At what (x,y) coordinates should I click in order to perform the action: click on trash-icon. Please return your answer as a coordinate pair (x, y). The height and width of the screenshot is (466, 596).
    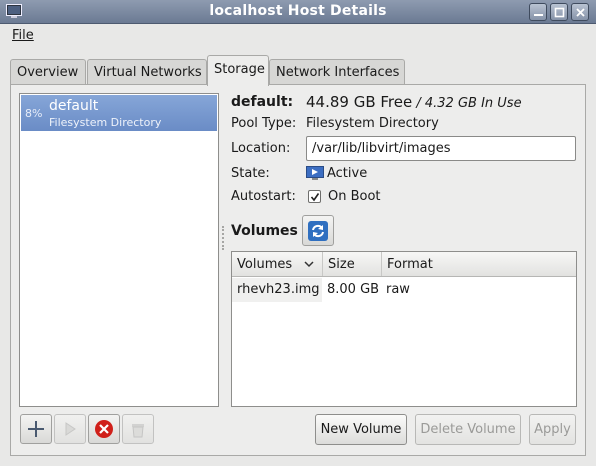
    Looking at the image, I should click on (138, 431).